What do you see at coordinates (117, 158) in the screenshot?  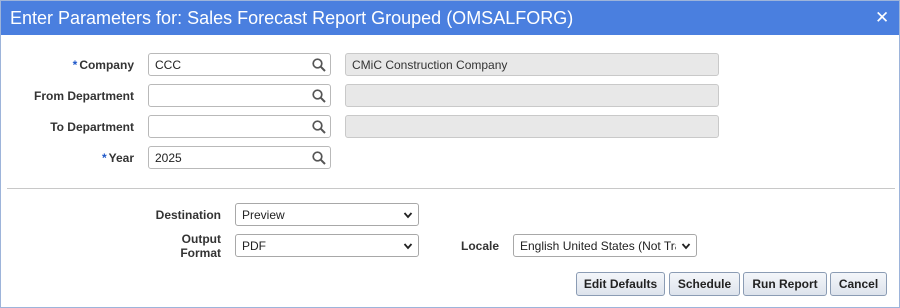 I see `year-label: * Year` at bounding box center [117, 158].